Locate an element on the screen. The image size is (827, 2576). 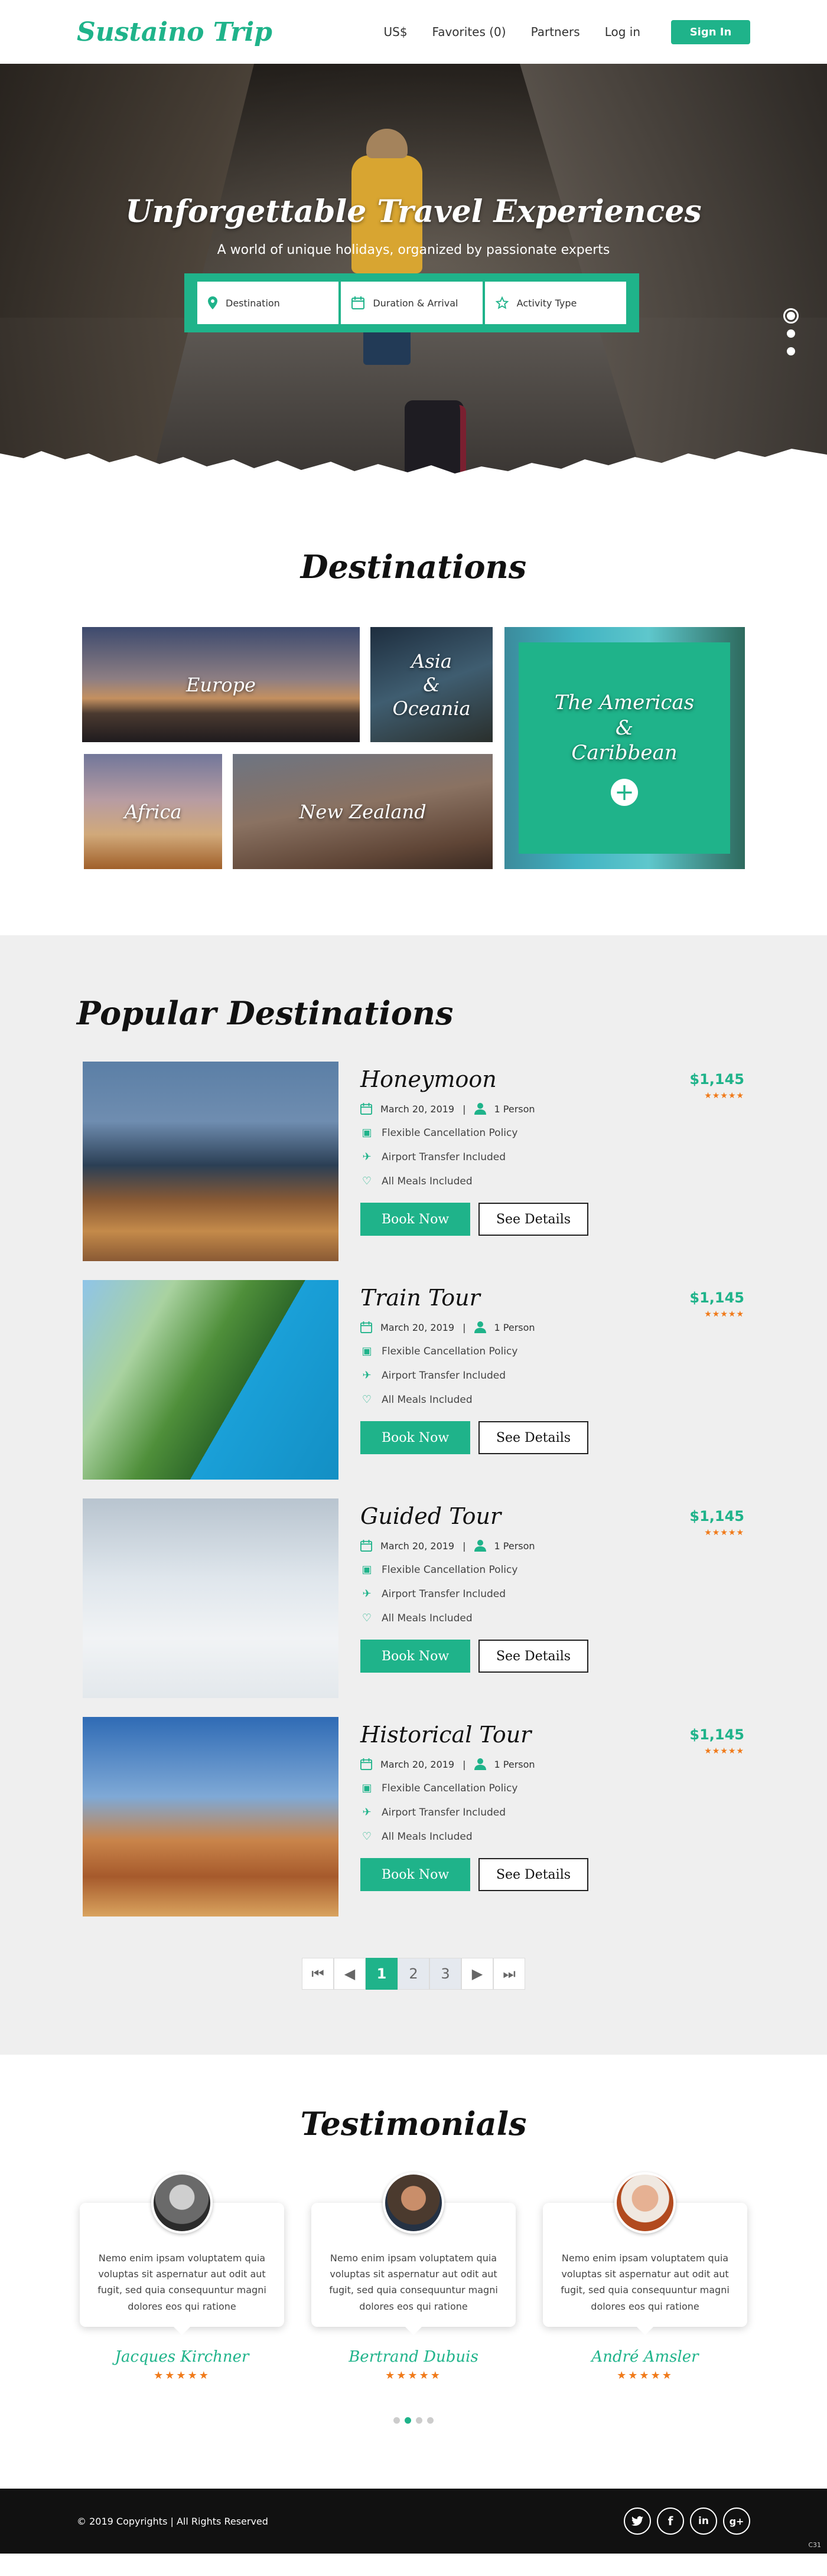
tour-meta: March 20, 2019 | 1 Person is located at coordinates (552, 1327).